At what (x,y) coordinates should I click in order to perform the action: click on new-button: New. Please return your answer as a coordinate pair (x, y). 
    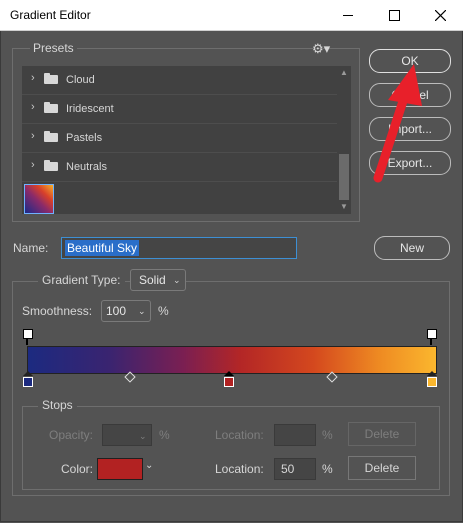
    Looking at the image, I should click on (412, 248).